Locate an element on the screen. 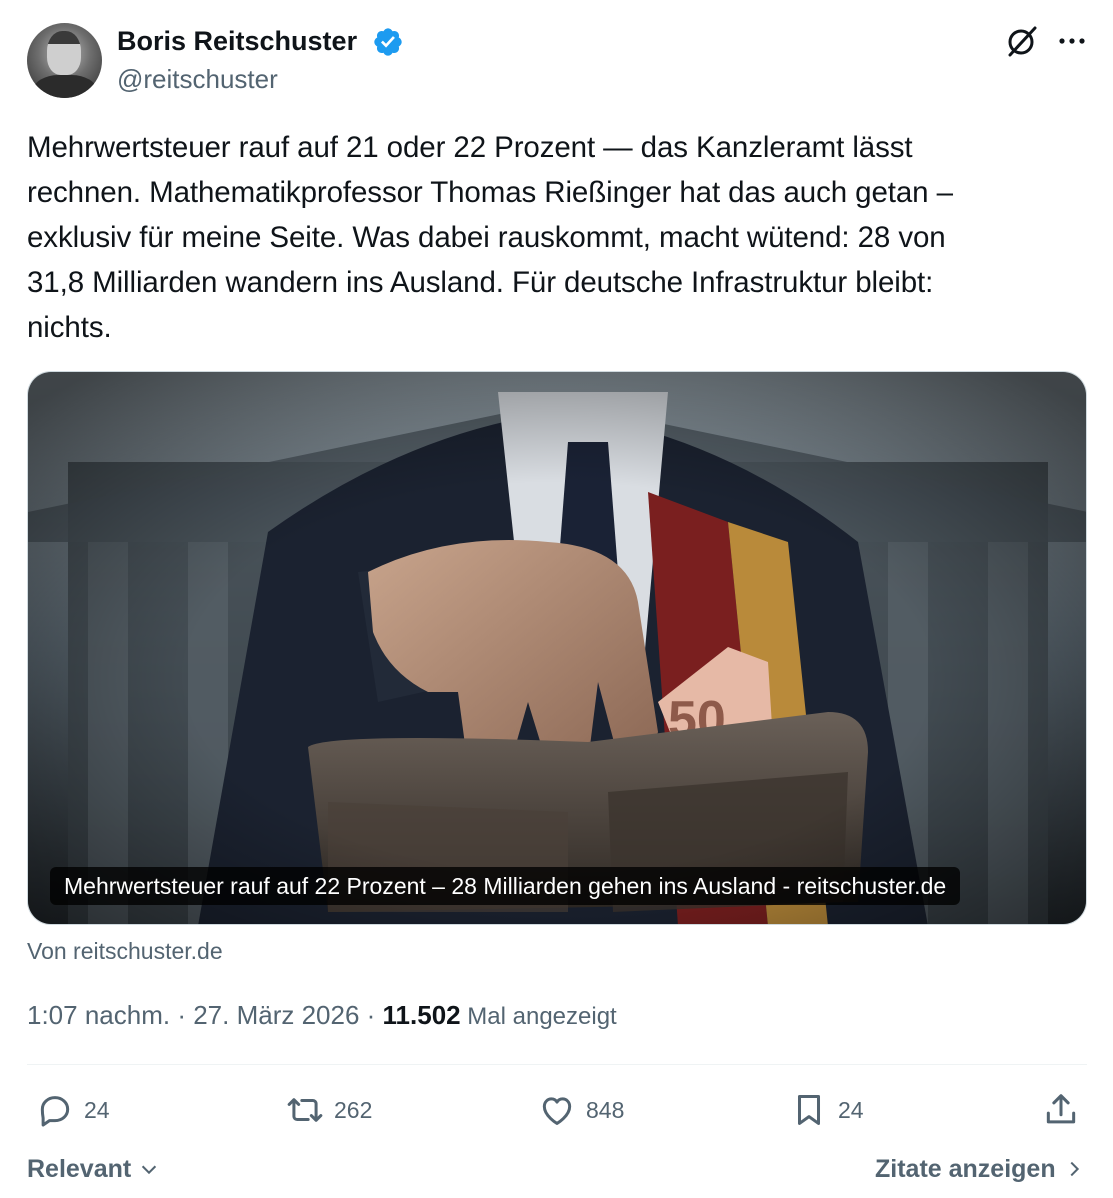 The height and width of the screenshot is (1198, 1113). like-count: 848 is located at coordinates (605, 1109).